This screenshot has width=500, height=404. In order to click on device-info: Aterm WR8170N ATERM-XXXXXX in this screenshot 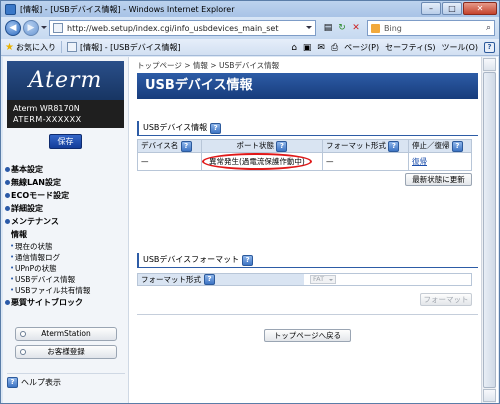, I will do `click(65, 114)`.